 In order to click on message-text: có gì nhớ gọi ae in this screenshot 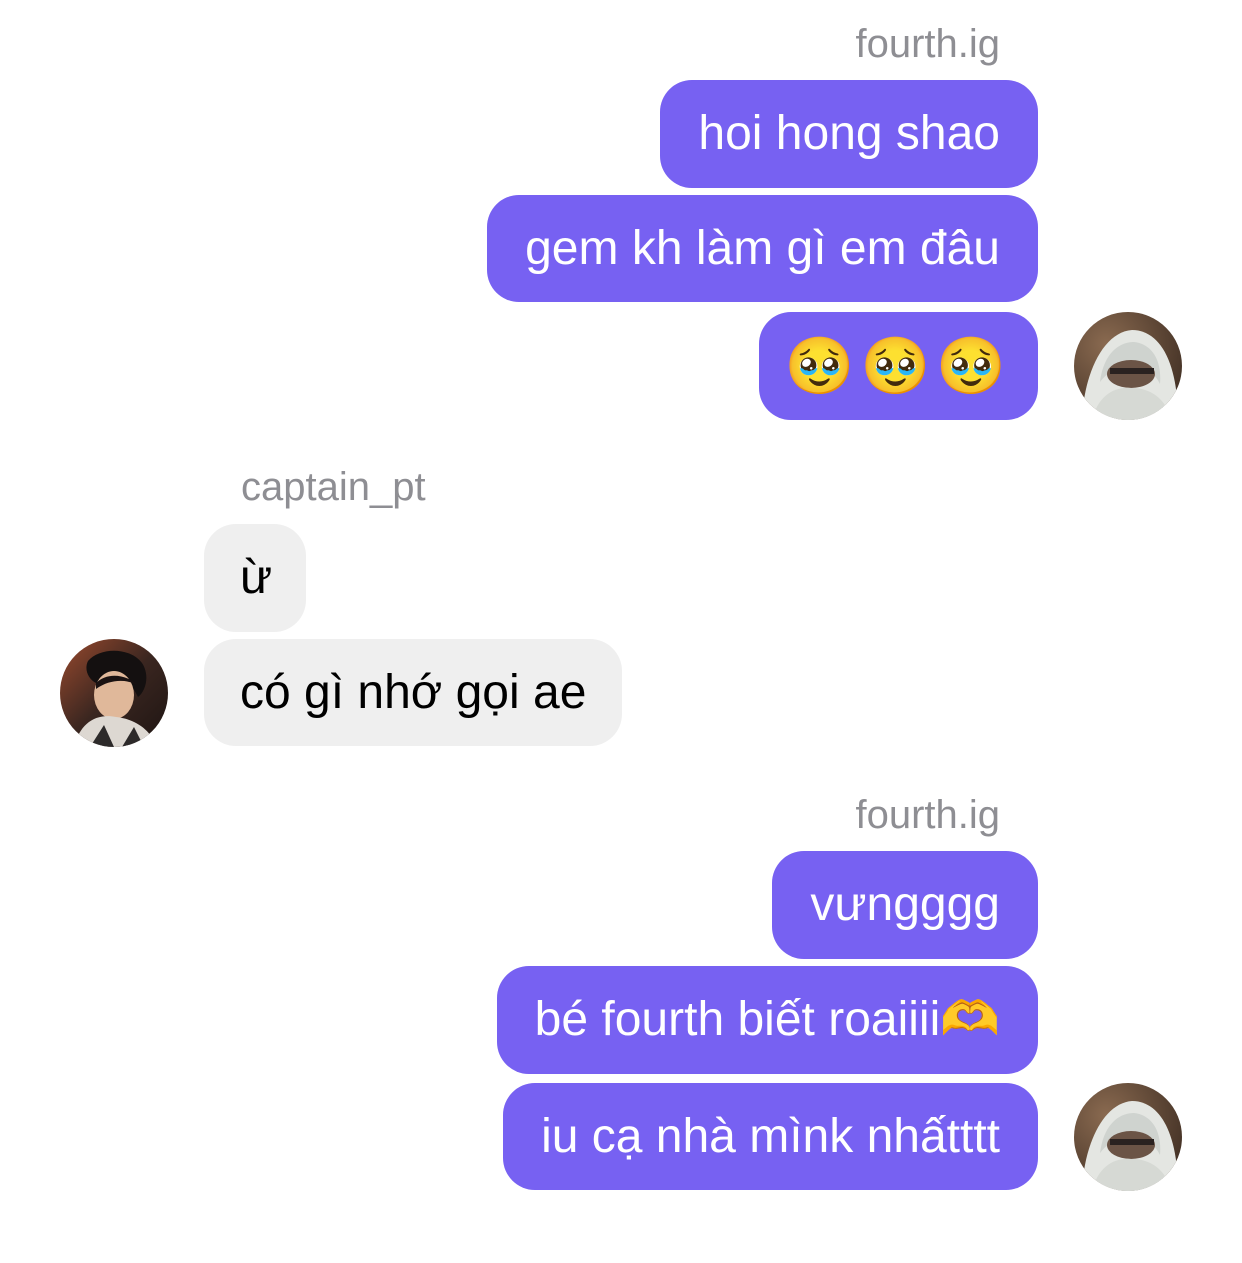, I will do `click(413, 692)`.